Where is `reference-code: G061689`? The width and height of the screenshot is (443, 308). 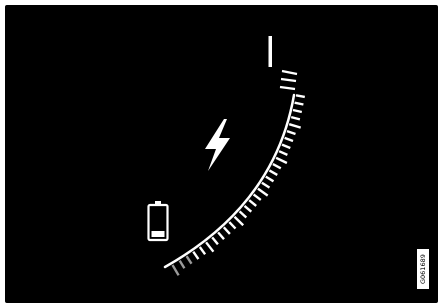
reference-code: G061689 is located at coordinates (423, 269).